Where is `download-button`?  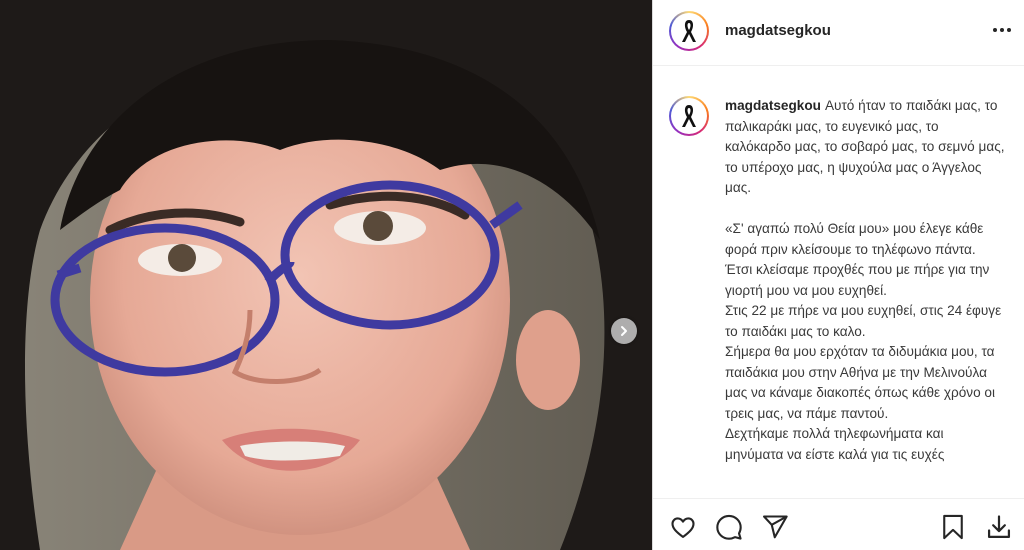 download-button is located at coordinates (999, 527).